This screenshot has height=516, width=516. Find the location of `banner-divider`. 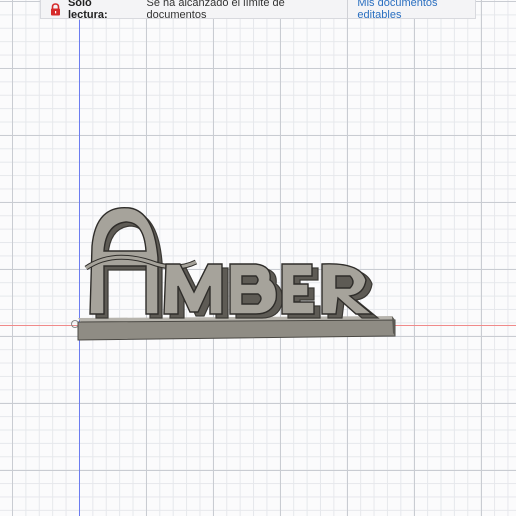

banner-divider is located at coordinates (347, 9).